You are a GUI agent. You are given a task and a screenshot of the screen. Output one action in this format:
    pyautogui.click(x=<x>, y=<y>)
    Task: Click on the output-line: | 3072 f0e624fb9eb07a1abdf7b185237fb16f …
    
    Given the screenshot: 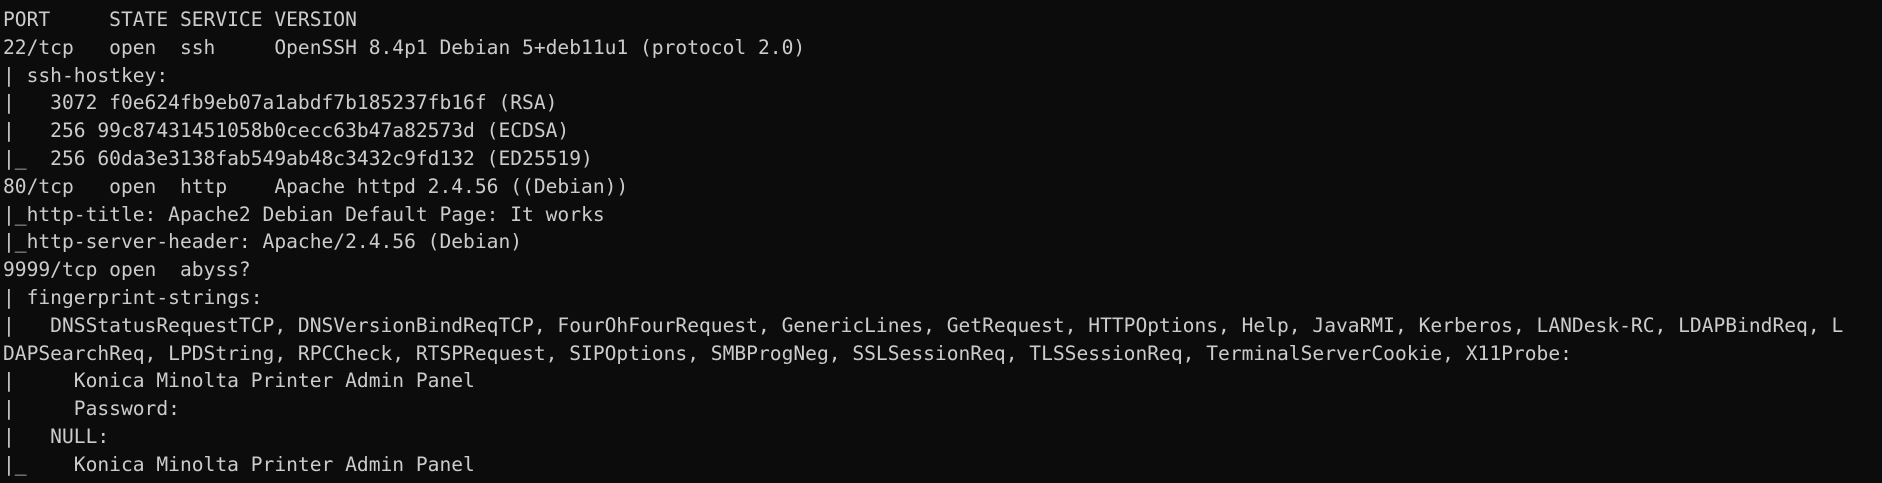 What is the action you would take?
    pyautogui.click(x=280, y=103)
    